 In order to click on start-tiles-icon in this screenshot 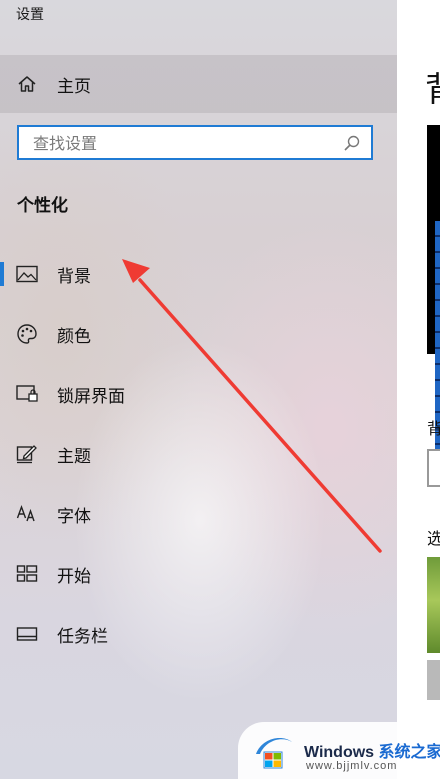, I will do `click(27, 574)`.